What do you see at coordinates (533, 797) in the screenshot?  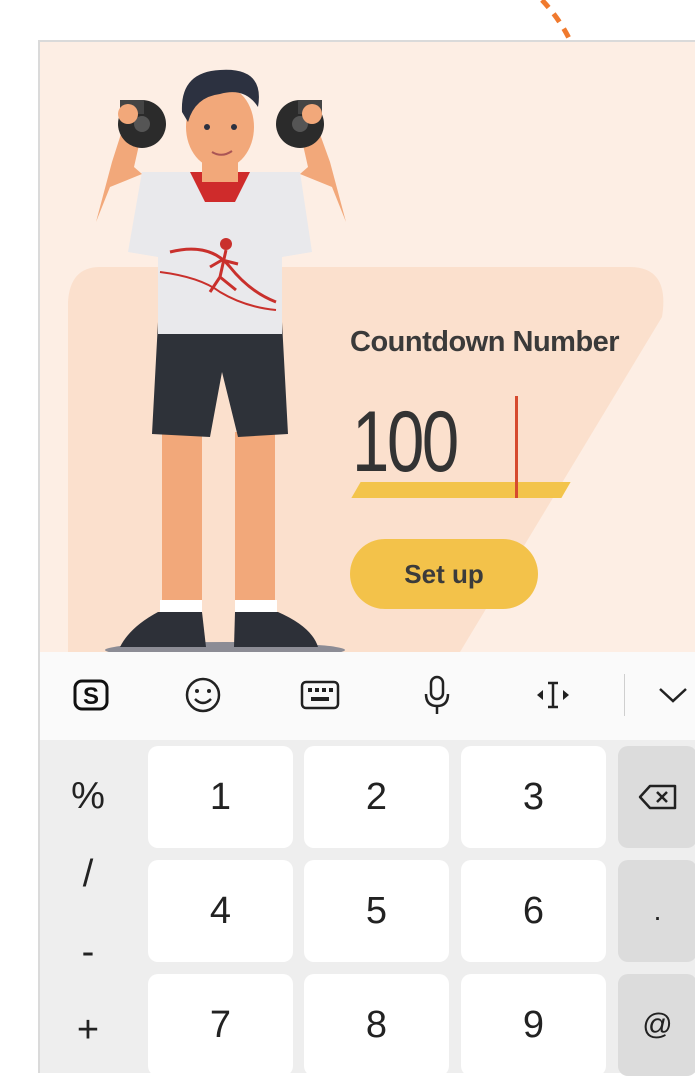 I see `key-3: 3` at bounding box center [533, 797].